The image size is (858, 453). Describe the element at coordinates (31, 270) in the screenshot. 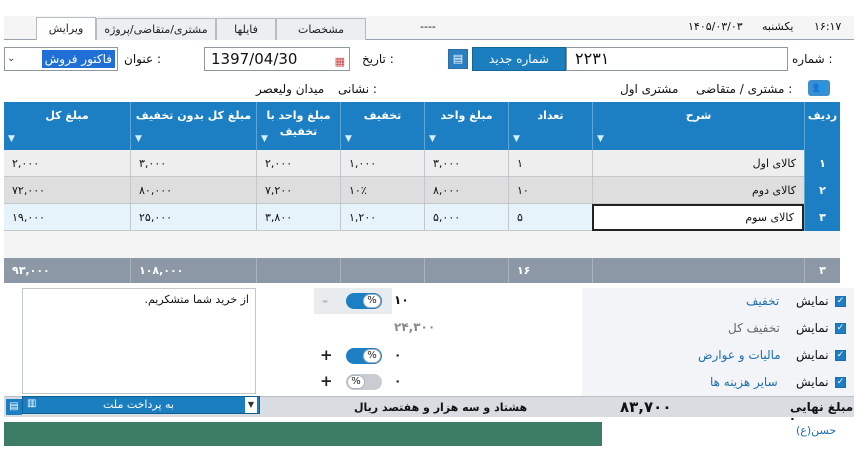

I see `footer-total: ۹۳,۰۰۰` at that location.